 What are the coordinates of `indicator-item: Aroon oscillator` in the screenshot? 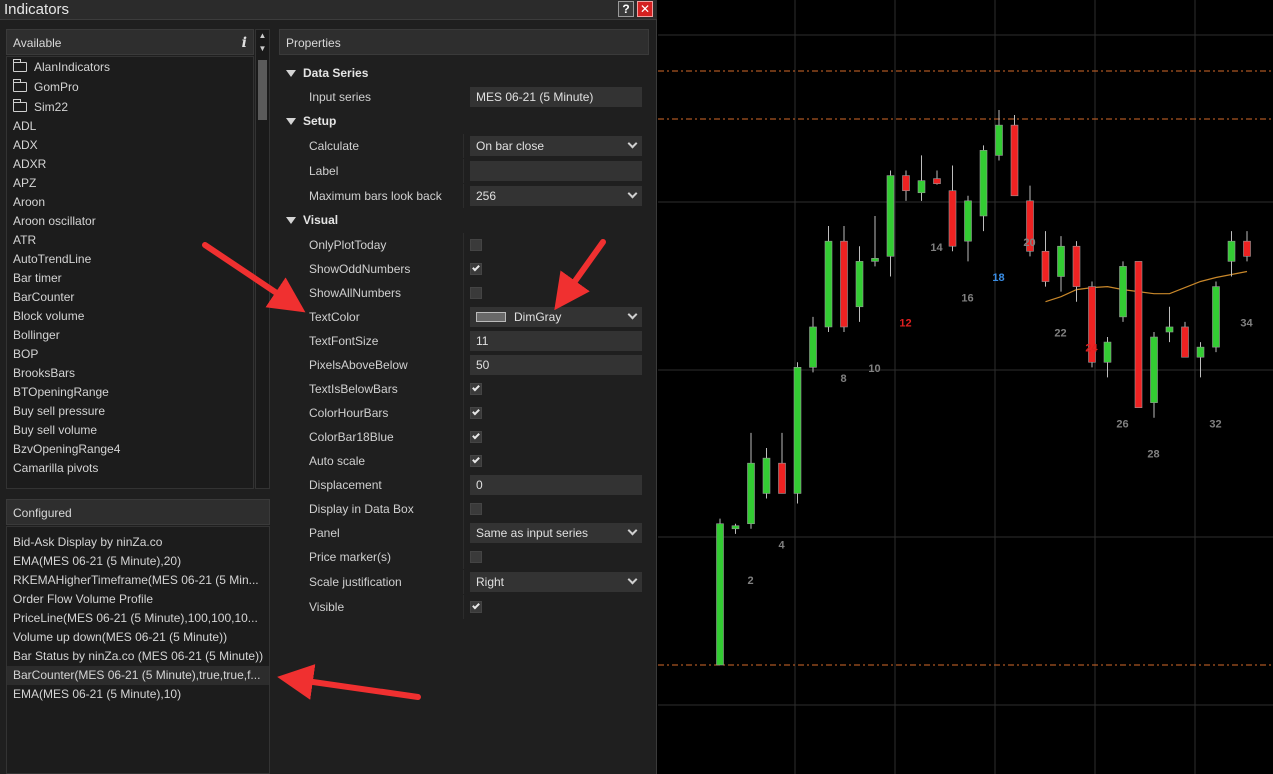 It's located at (130, 221).